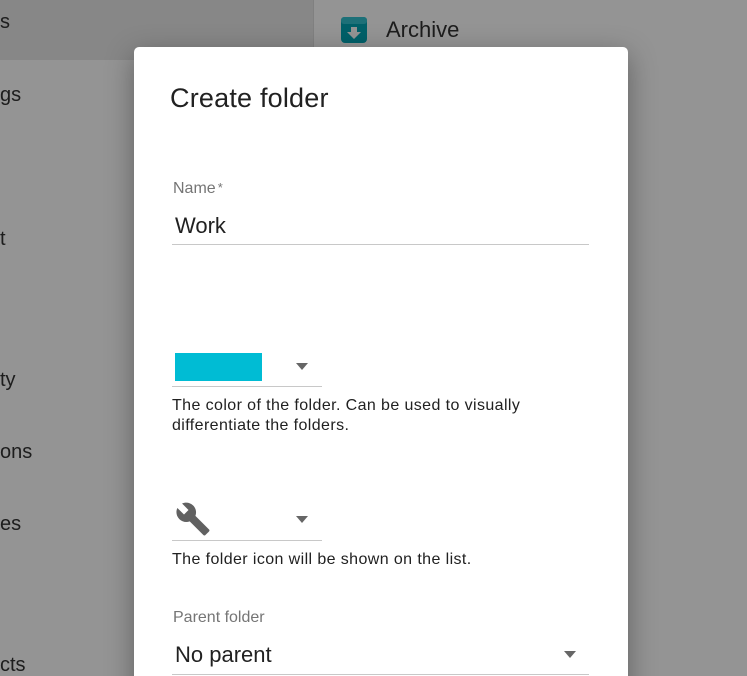  Describe the element at coordinates (380, 226) in the screenshot. I see `folder-name-input` at that location.